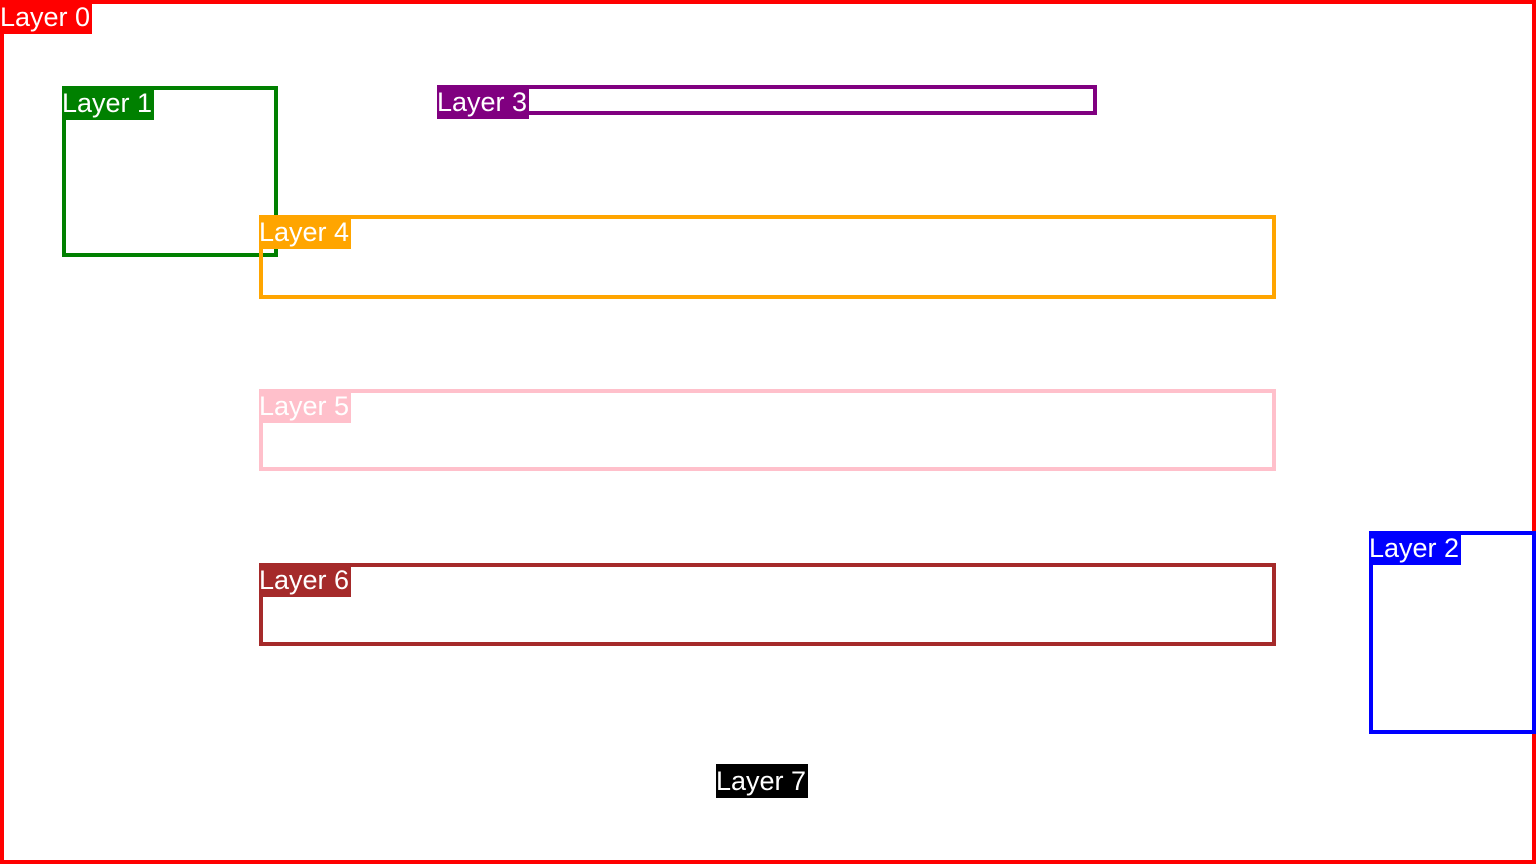 The image size is (1536, 864). I want to click on layer-4-label: Layer 4, so click(305, 232).